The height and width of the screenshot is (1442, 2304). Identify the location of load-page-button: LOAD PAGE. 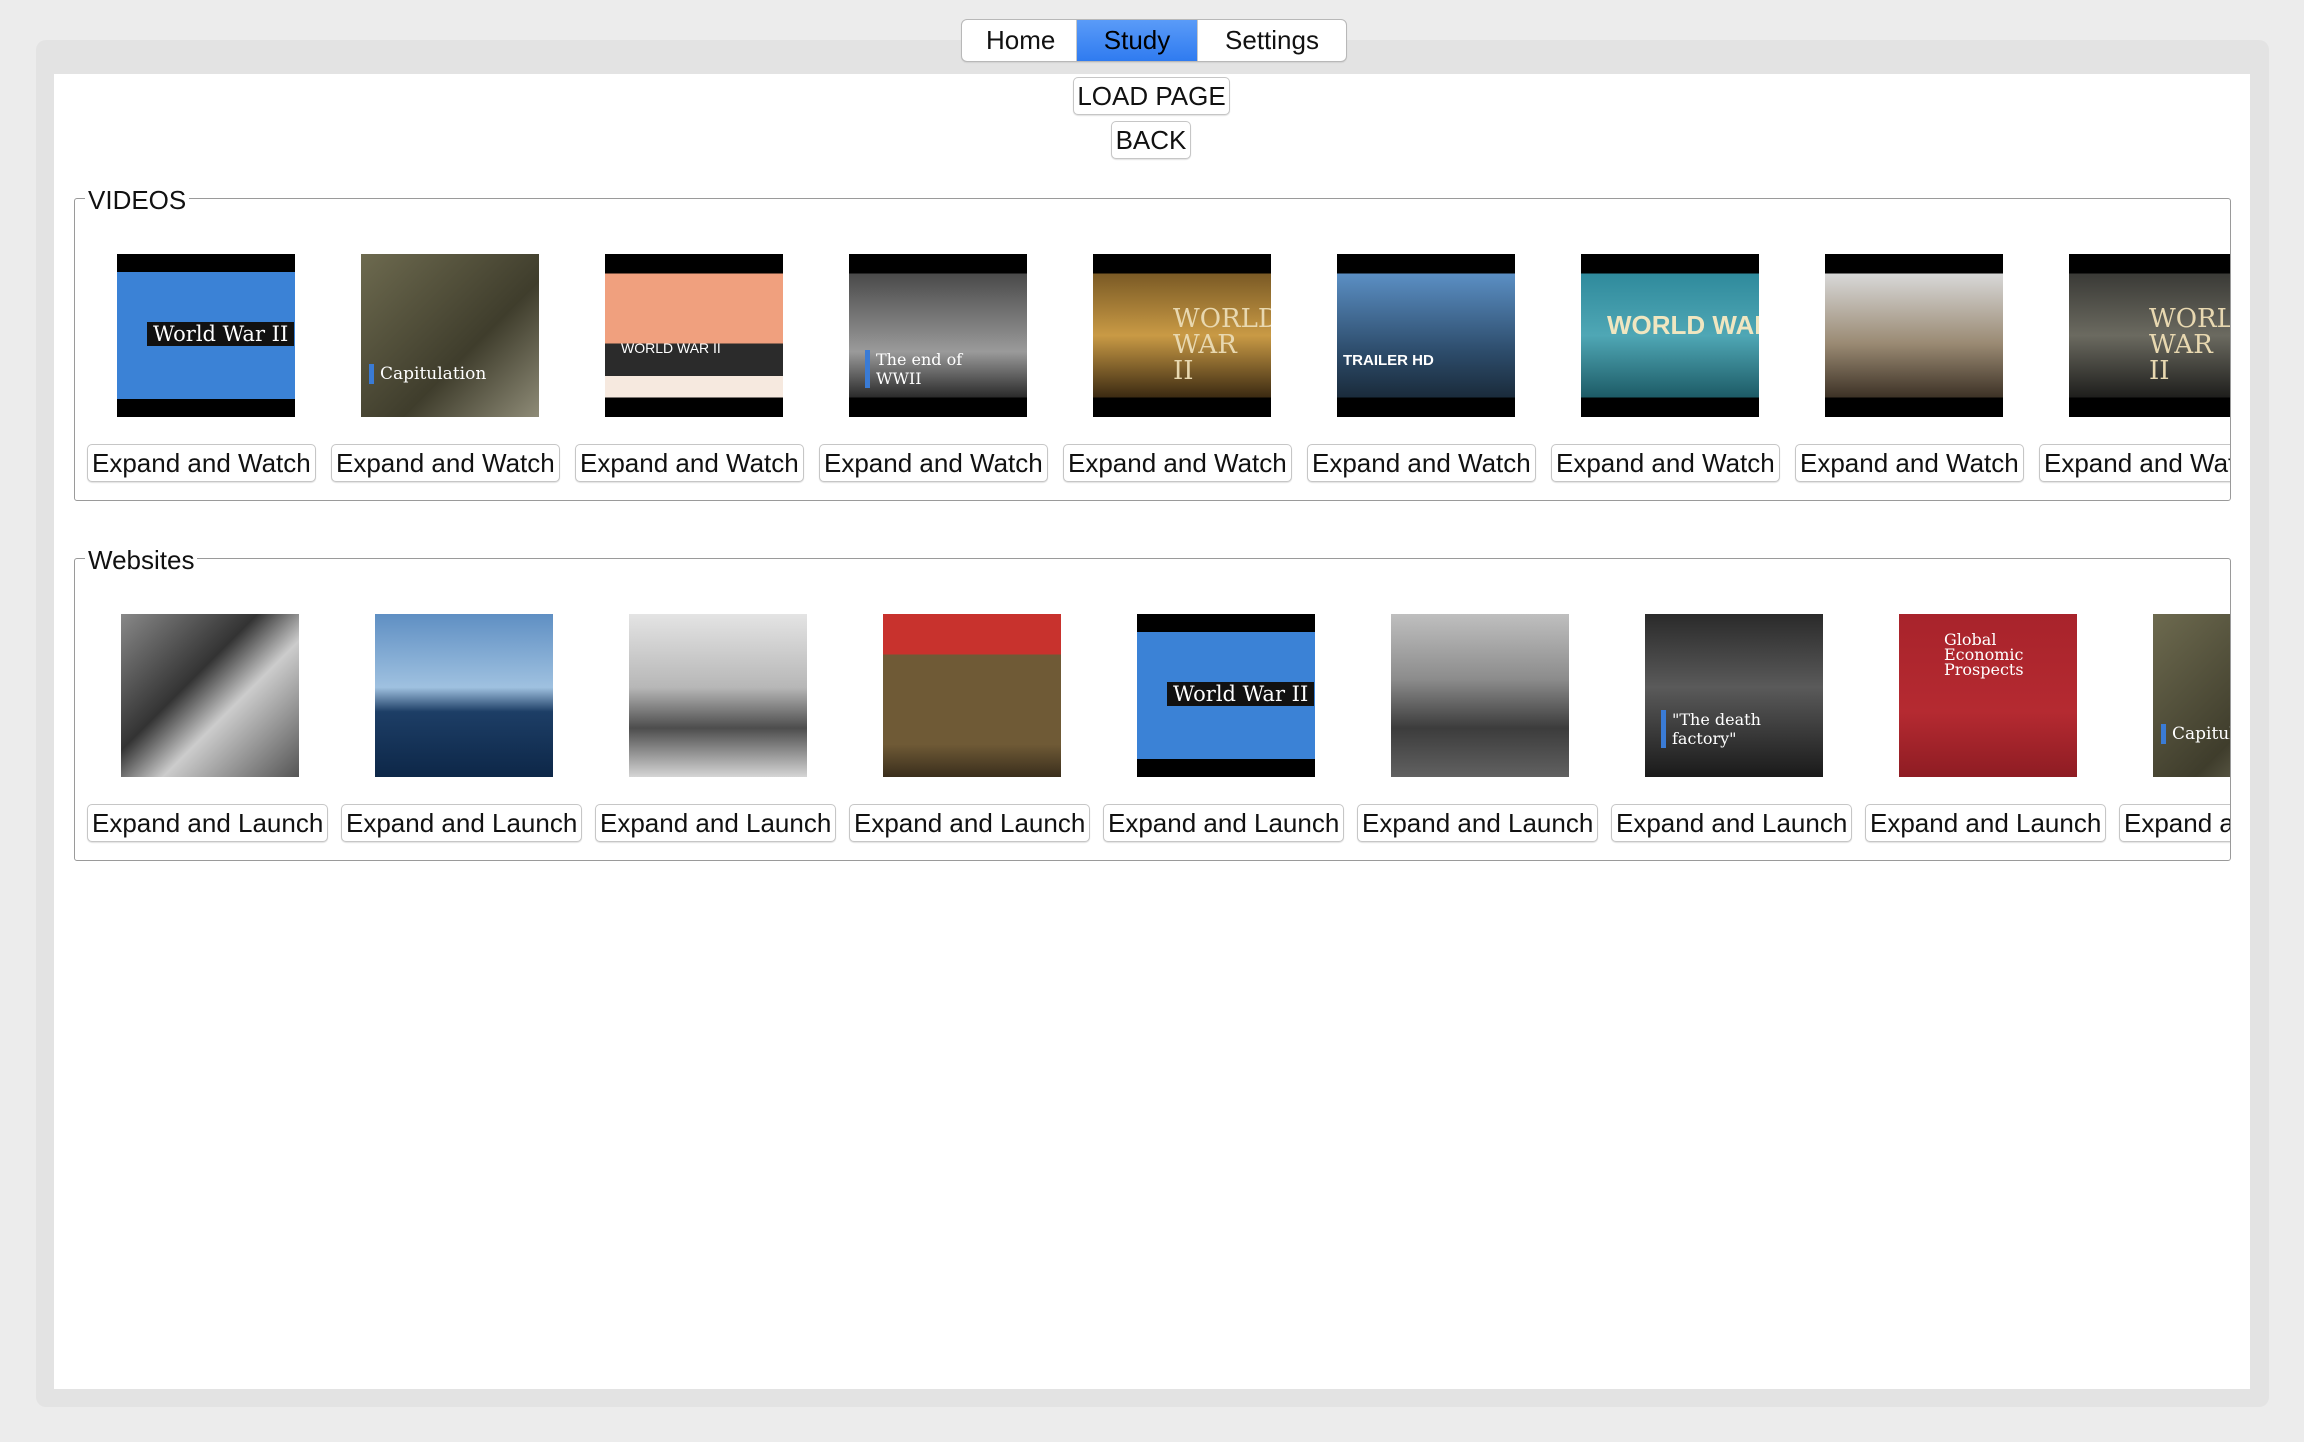
(1151, 96).